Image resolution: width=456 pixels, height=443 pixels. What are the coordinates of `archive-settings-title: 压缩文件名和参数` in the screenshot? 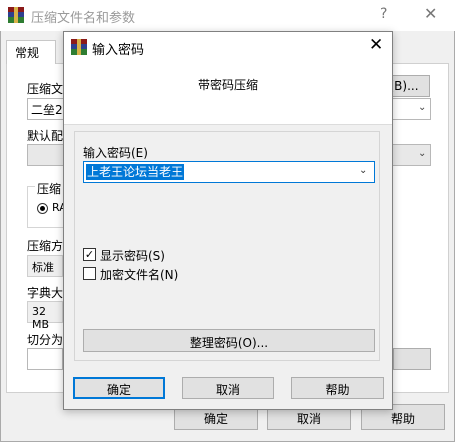 It's located at (83, 18).